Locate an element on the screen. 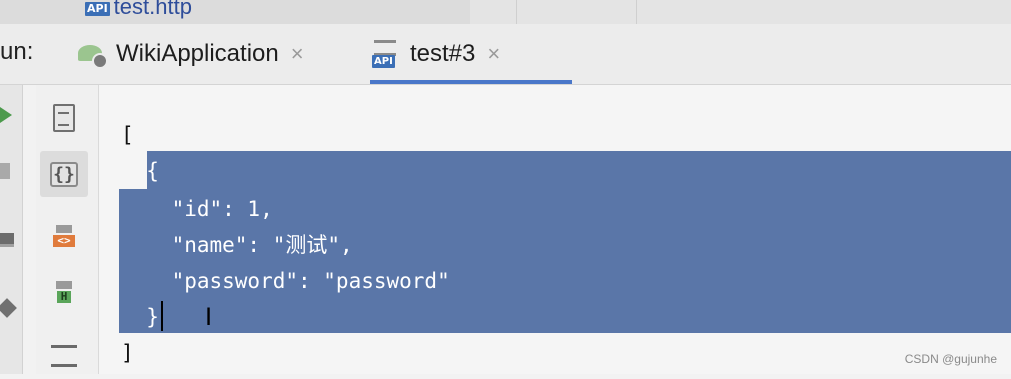 This screenshot has width=1011, height=379. view-html-button: <> is located at coordinates (64, 236).